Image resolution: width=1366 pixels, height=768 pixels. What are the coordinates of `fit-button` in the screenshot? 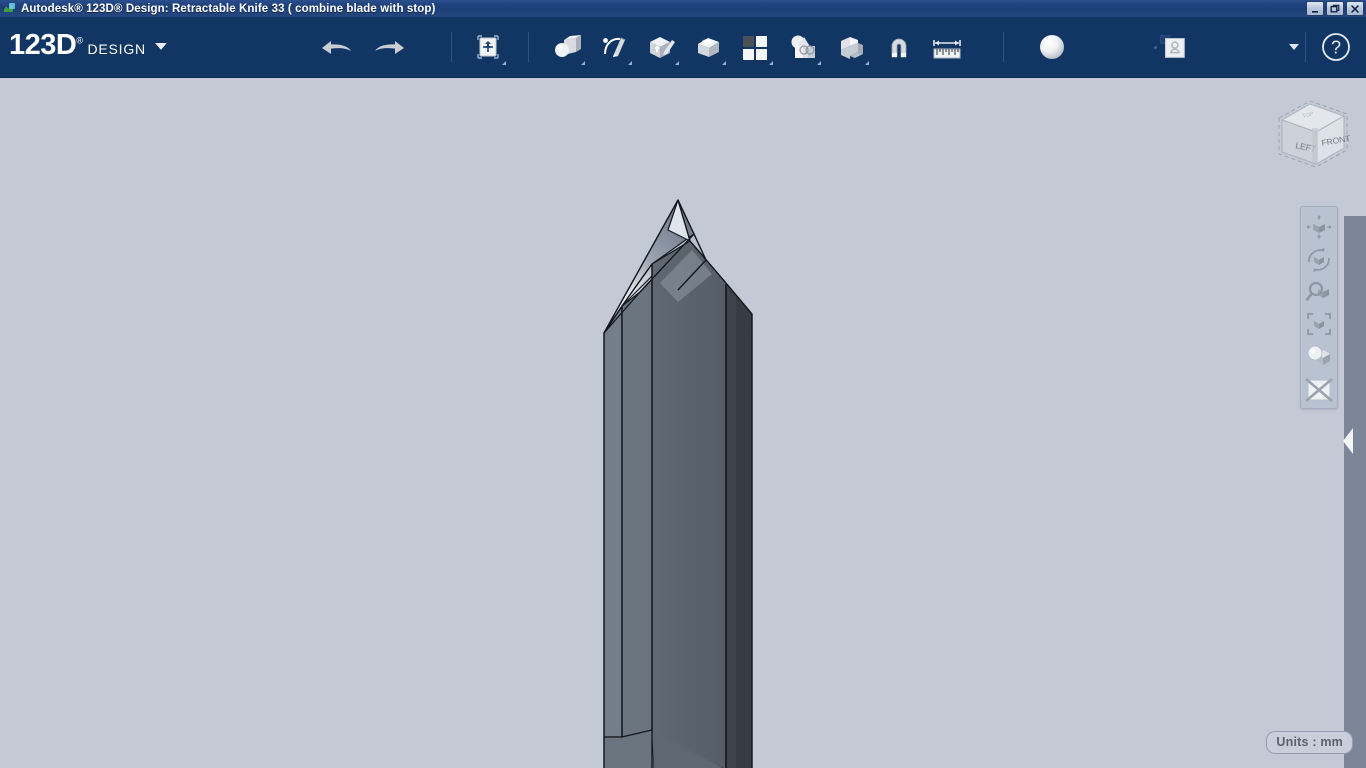 It's located at (1319, 324).